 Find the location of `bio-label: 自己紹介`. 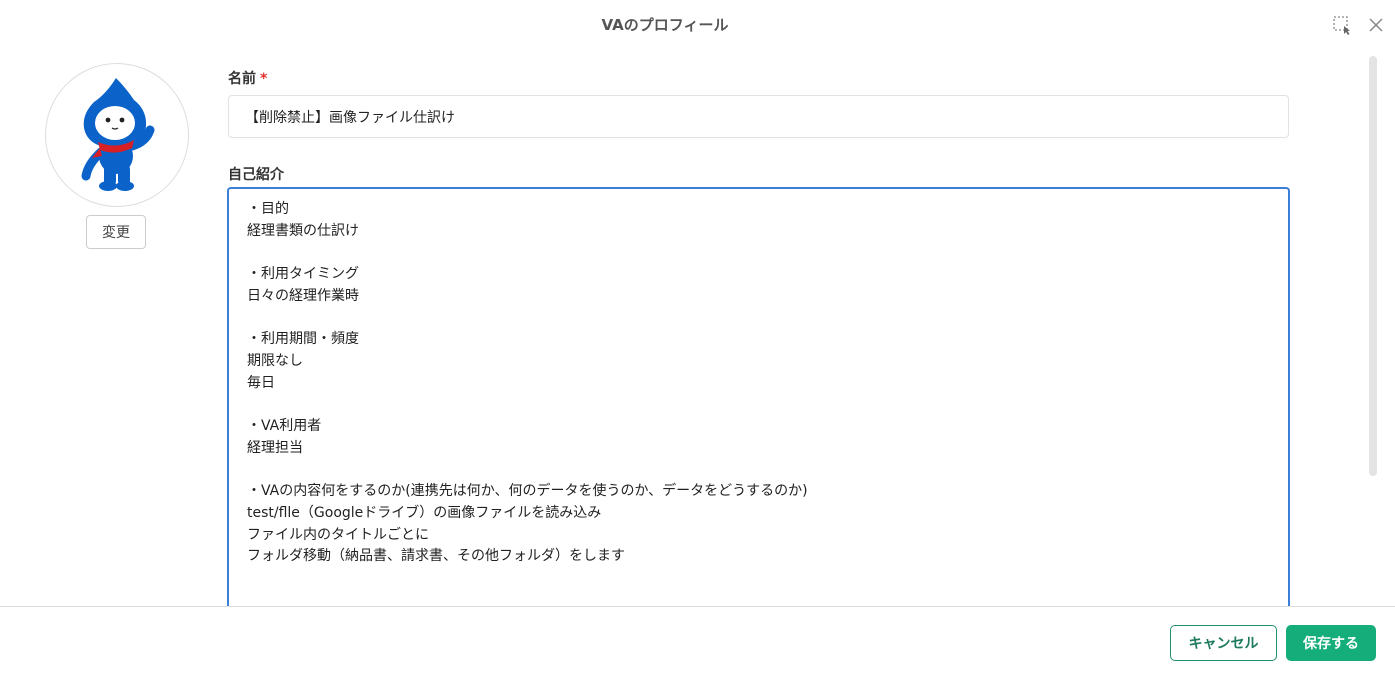

bio-label: 自己紹介 is located at coordinates (256, 175).